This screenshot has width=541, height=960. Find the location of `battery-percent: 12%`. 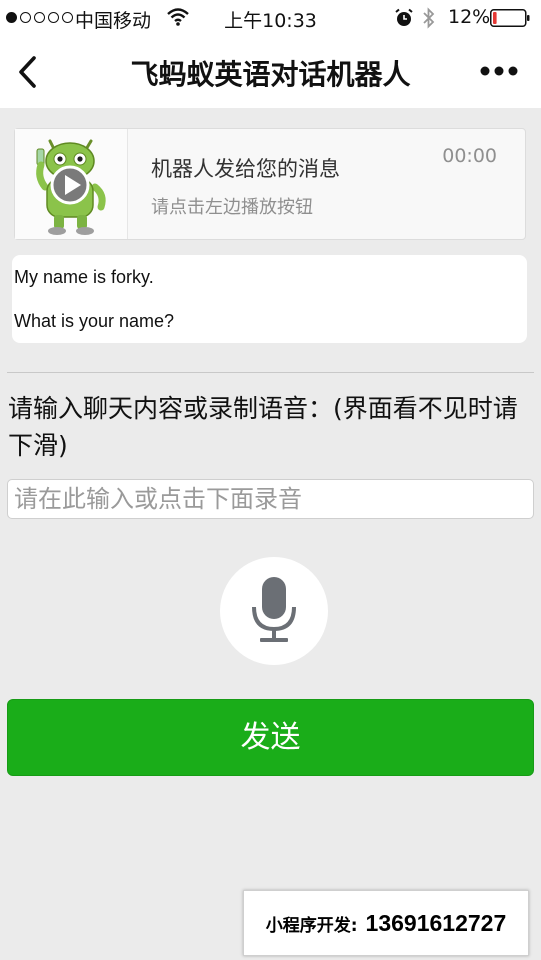

battery-percent: 12% is located at coordinates (469, 17).